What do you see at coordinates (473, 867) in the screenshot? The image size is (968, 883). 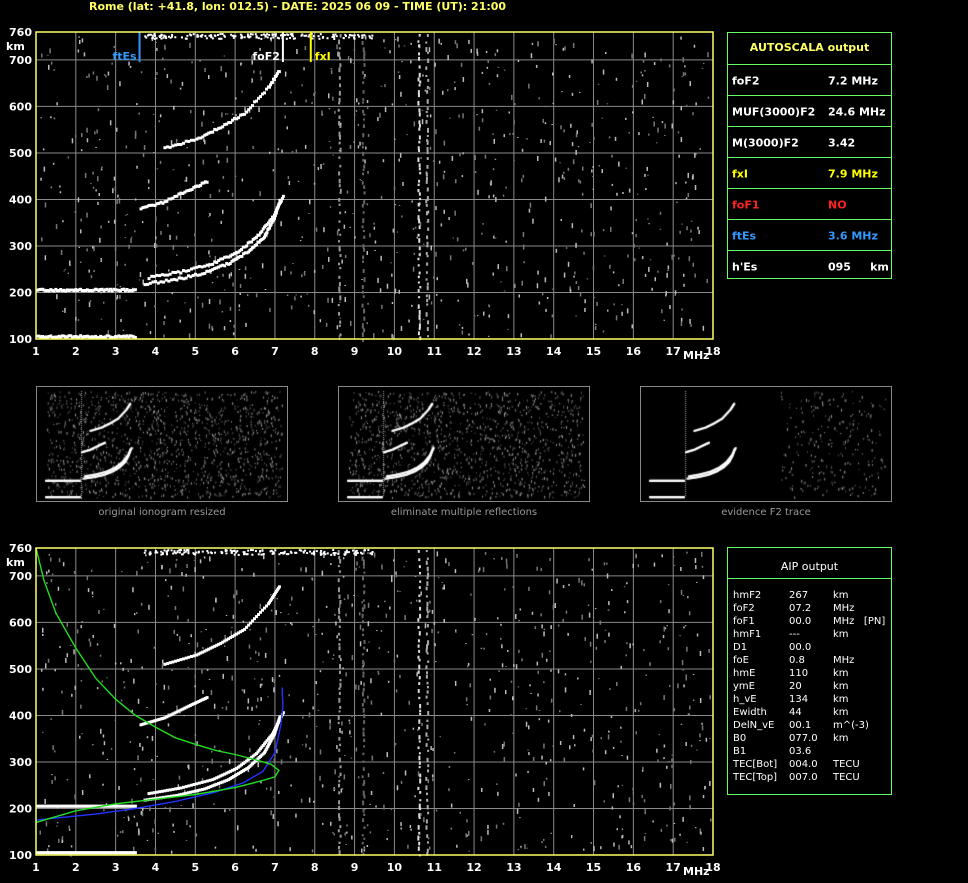 I see `x-tick-label: 12` at bounding box center [473, 867].